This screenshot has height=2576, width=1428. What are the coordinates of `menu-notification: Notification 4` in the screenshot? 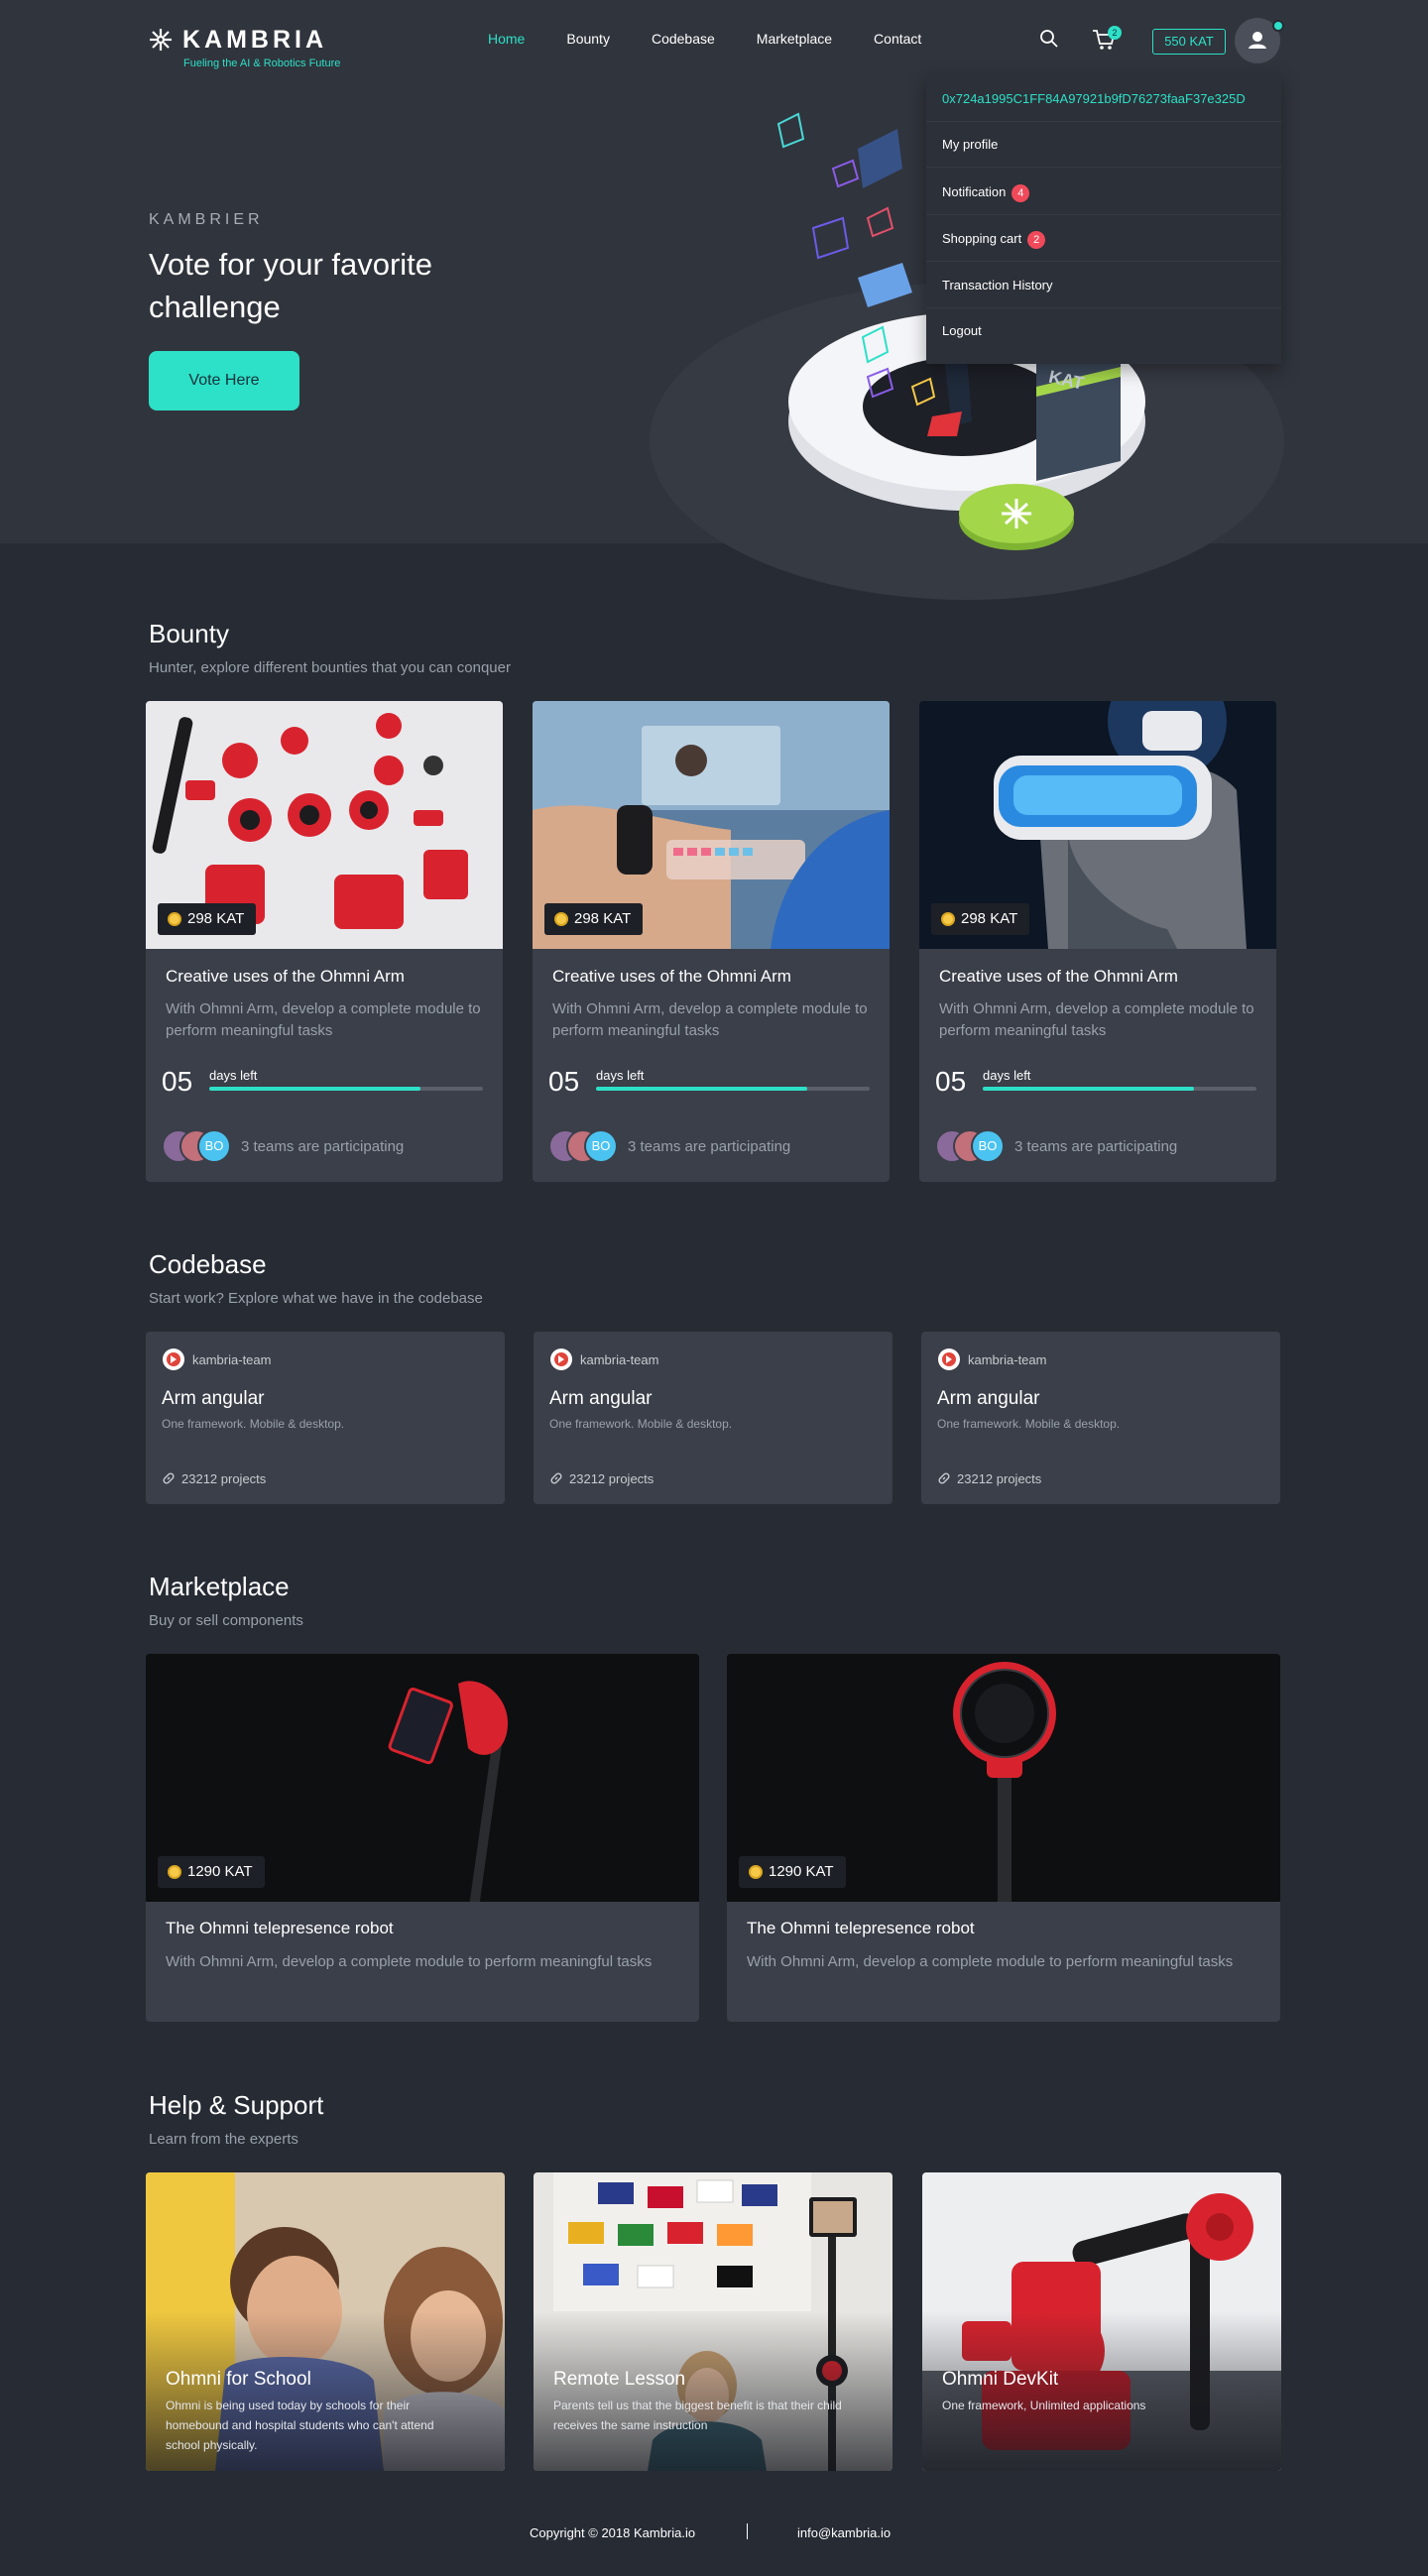 It's located at (1103, 192).